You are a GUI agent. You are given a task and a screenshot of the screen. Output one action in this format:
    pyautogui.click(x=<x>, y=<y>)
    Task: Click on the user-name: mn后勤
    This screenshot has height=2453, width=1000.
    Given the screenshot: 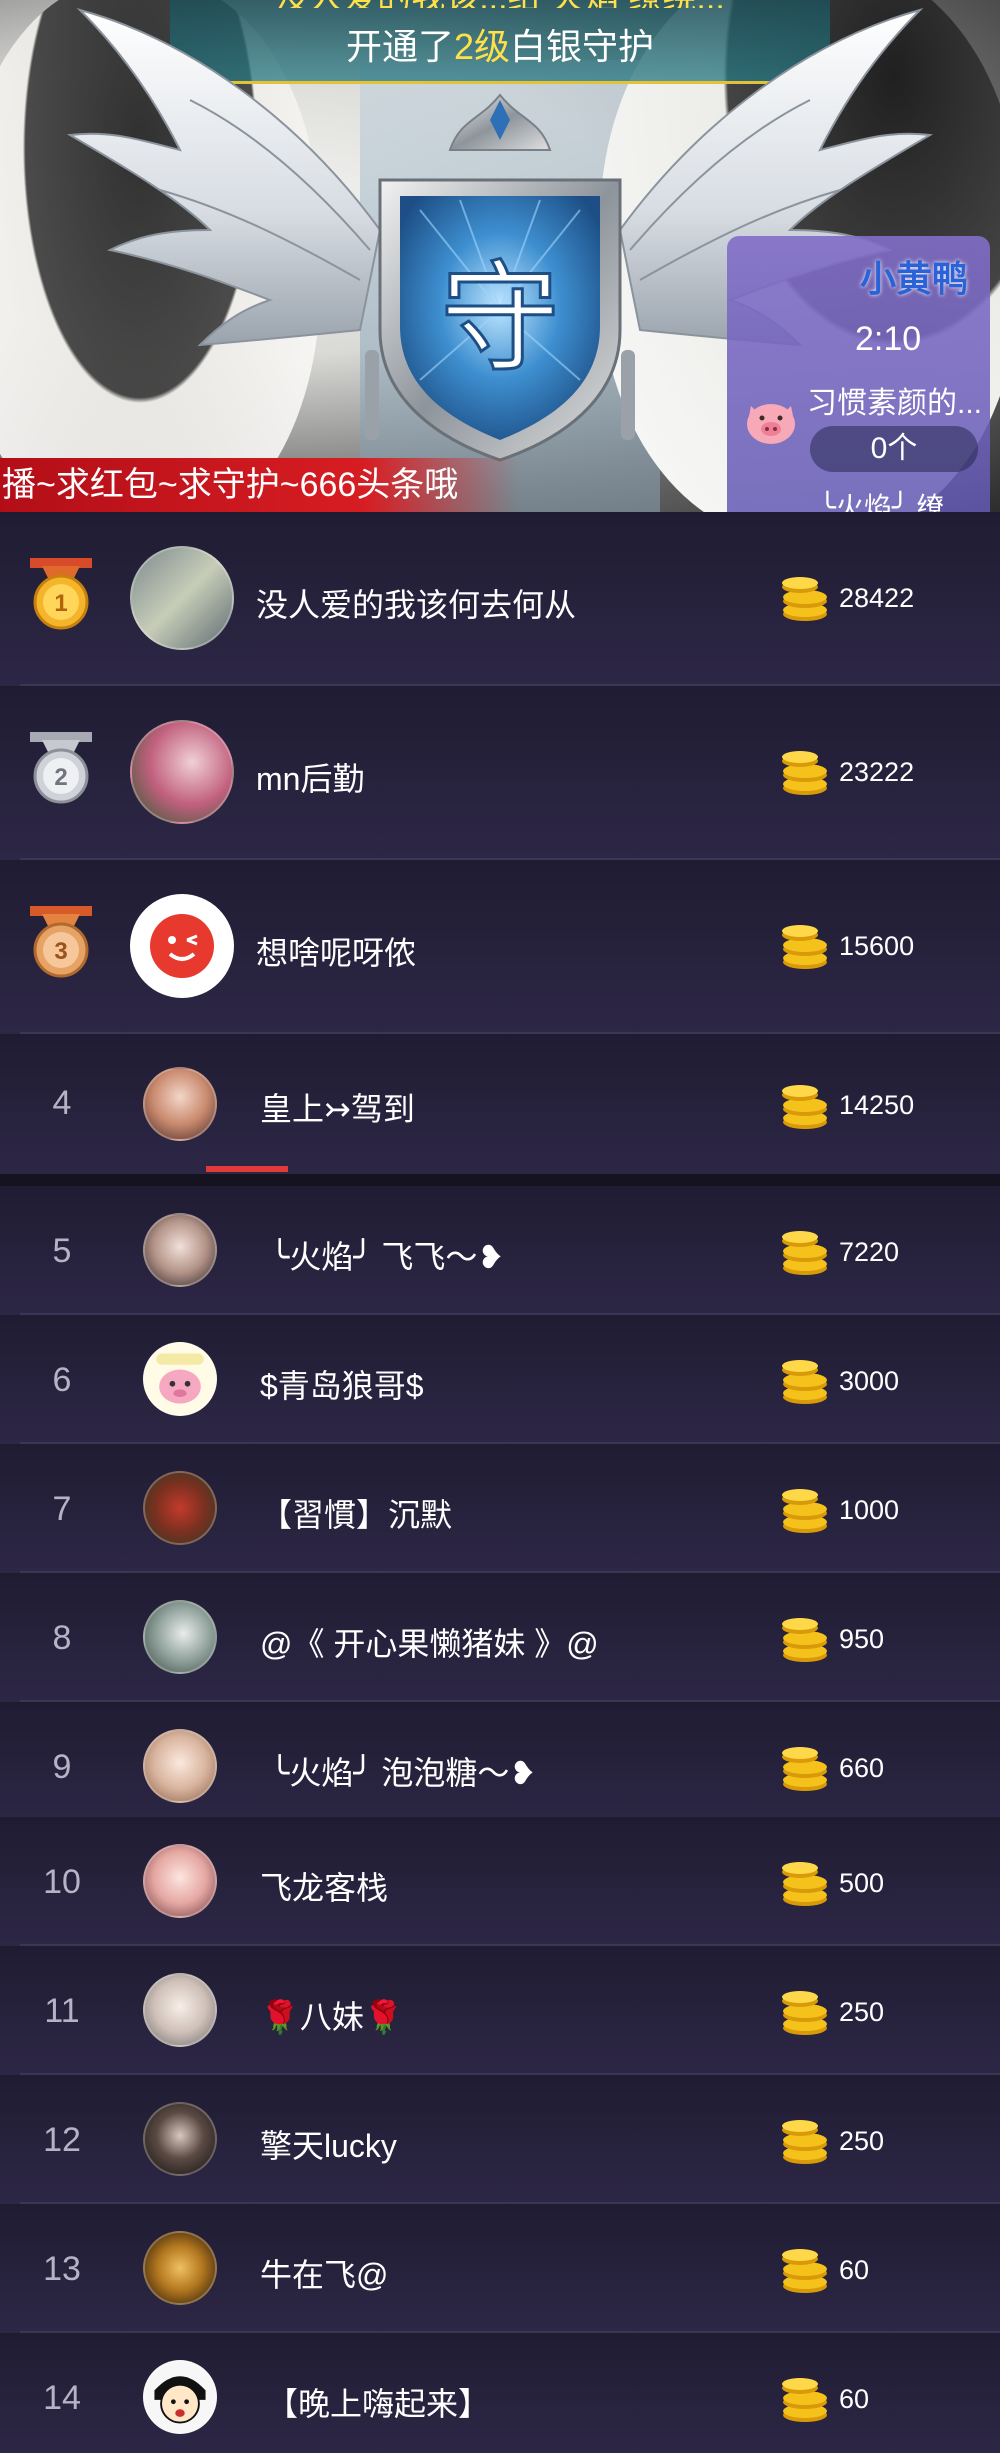 What is the action you would take?
    pyautogui.click(x=310, y=777)
    